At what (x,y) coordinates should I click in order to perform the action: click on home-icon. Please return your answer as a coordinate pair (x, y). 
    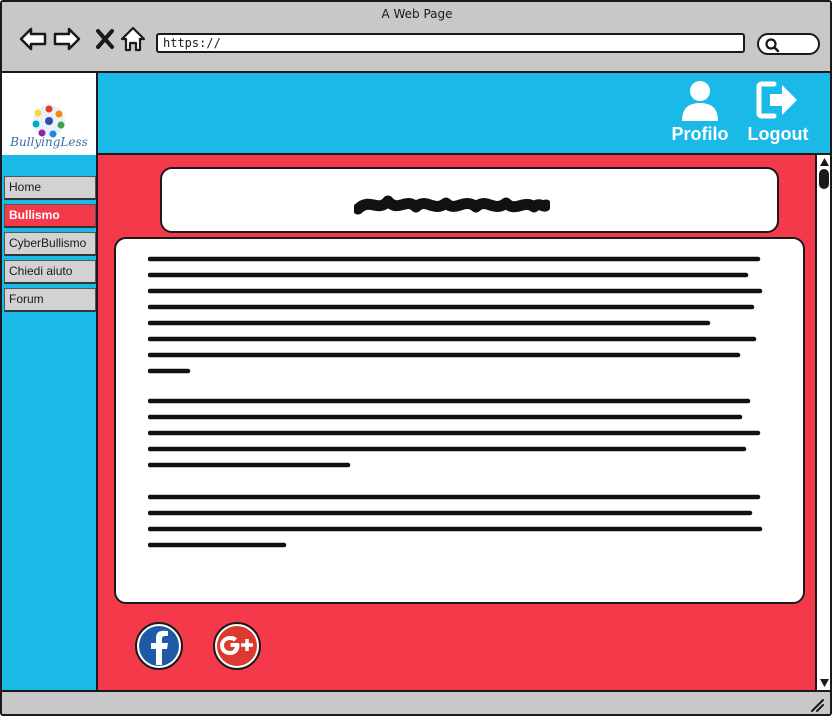
    Looking at the image, I should click on (133, 39).